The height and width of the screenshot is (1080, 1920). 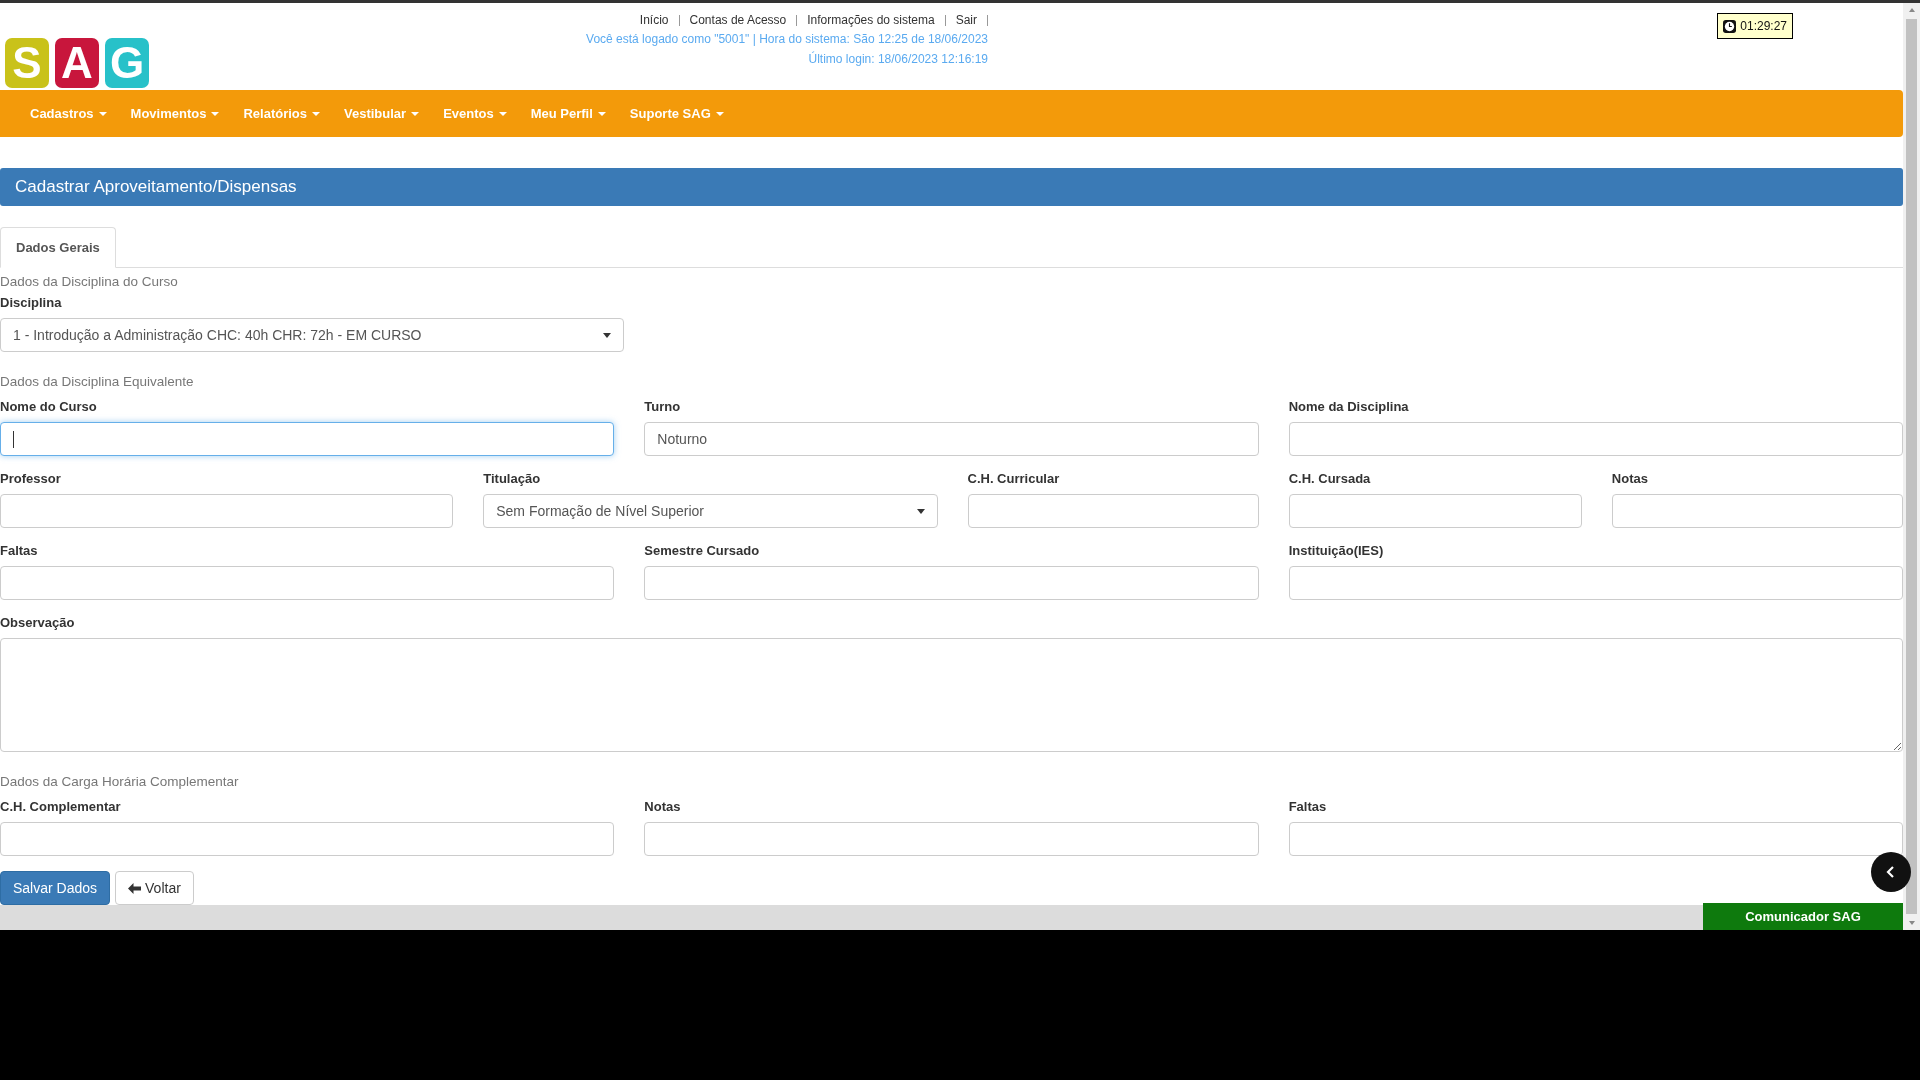 What do you see at coordinates (871, 20) in the screenshot?
I see `top-link: Informações do sistema` at bounding box center [871, 20].